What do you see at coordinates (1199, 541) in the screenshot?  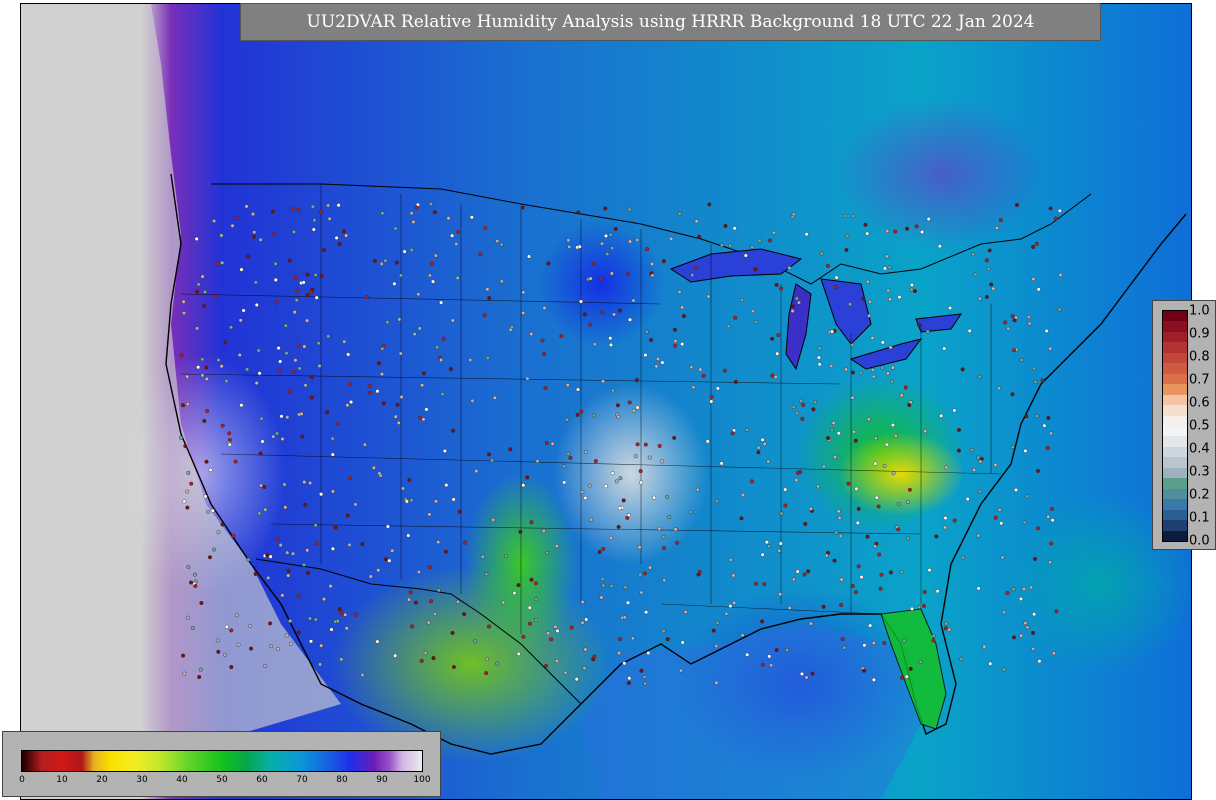 I see `colorbar-tick-label: 0.0` at bounding box center [1199, 541].